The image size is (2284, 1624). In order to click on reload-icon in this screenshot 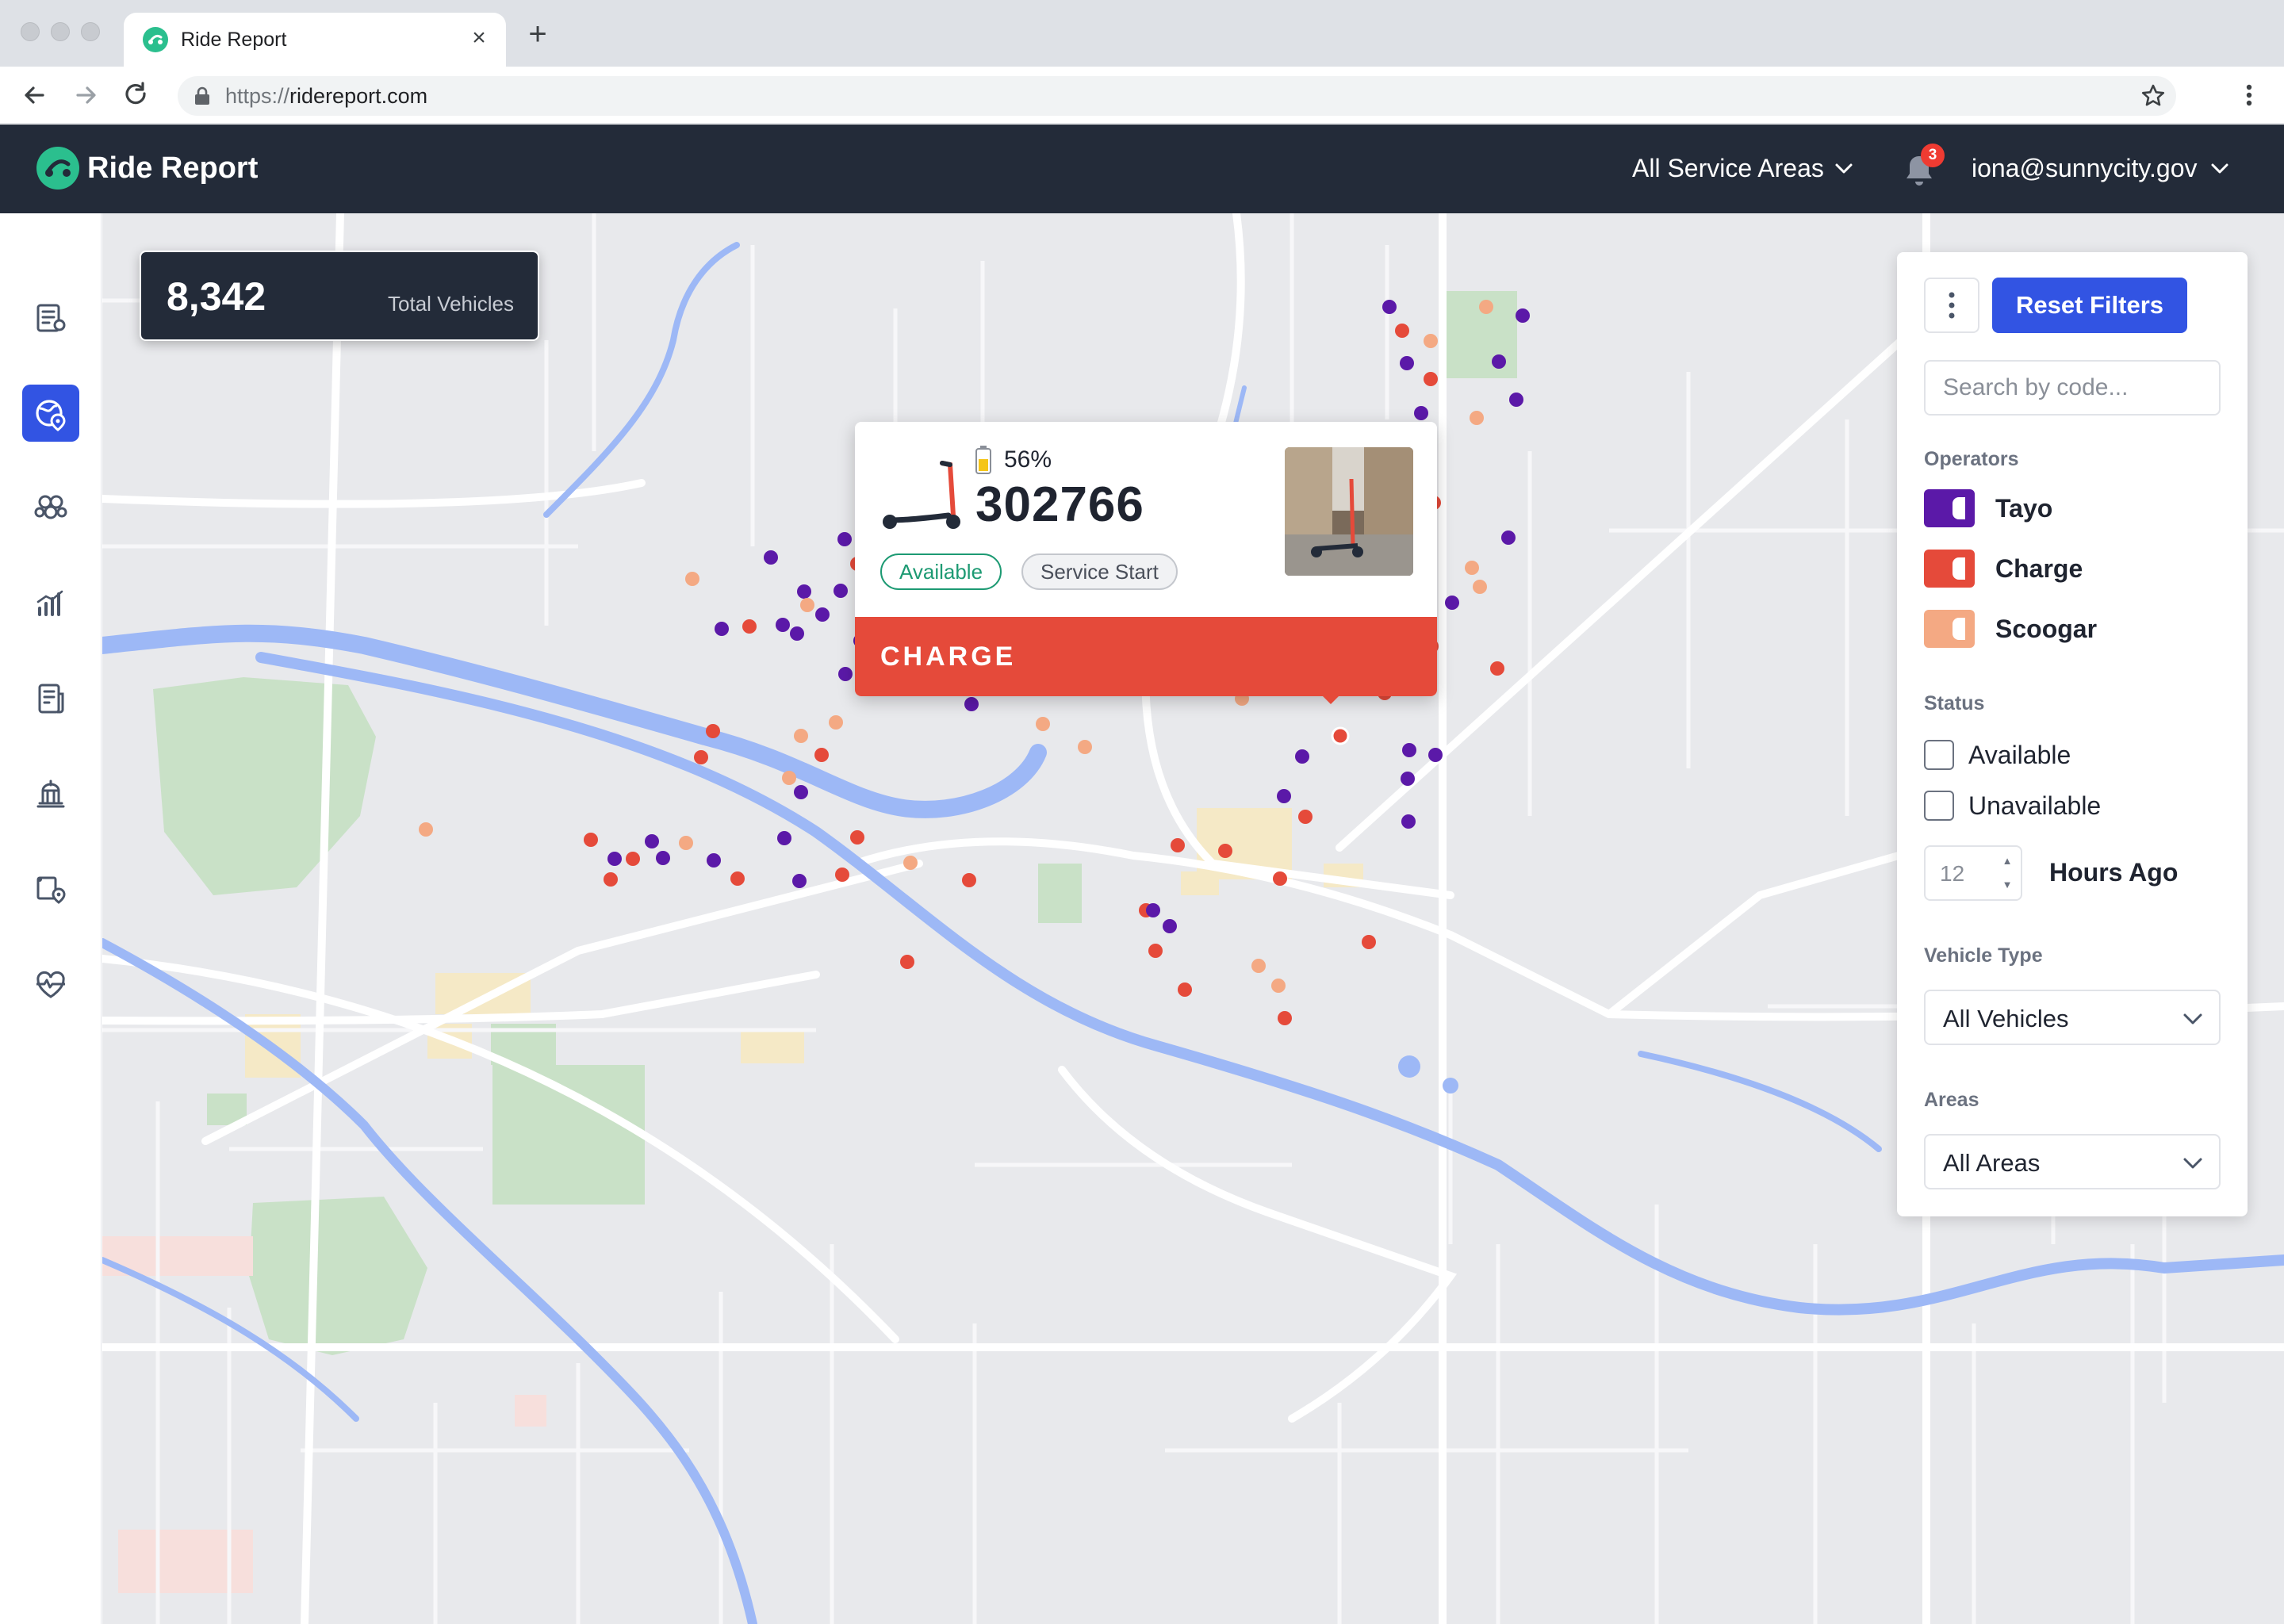, I will do `click(136, 95)`.